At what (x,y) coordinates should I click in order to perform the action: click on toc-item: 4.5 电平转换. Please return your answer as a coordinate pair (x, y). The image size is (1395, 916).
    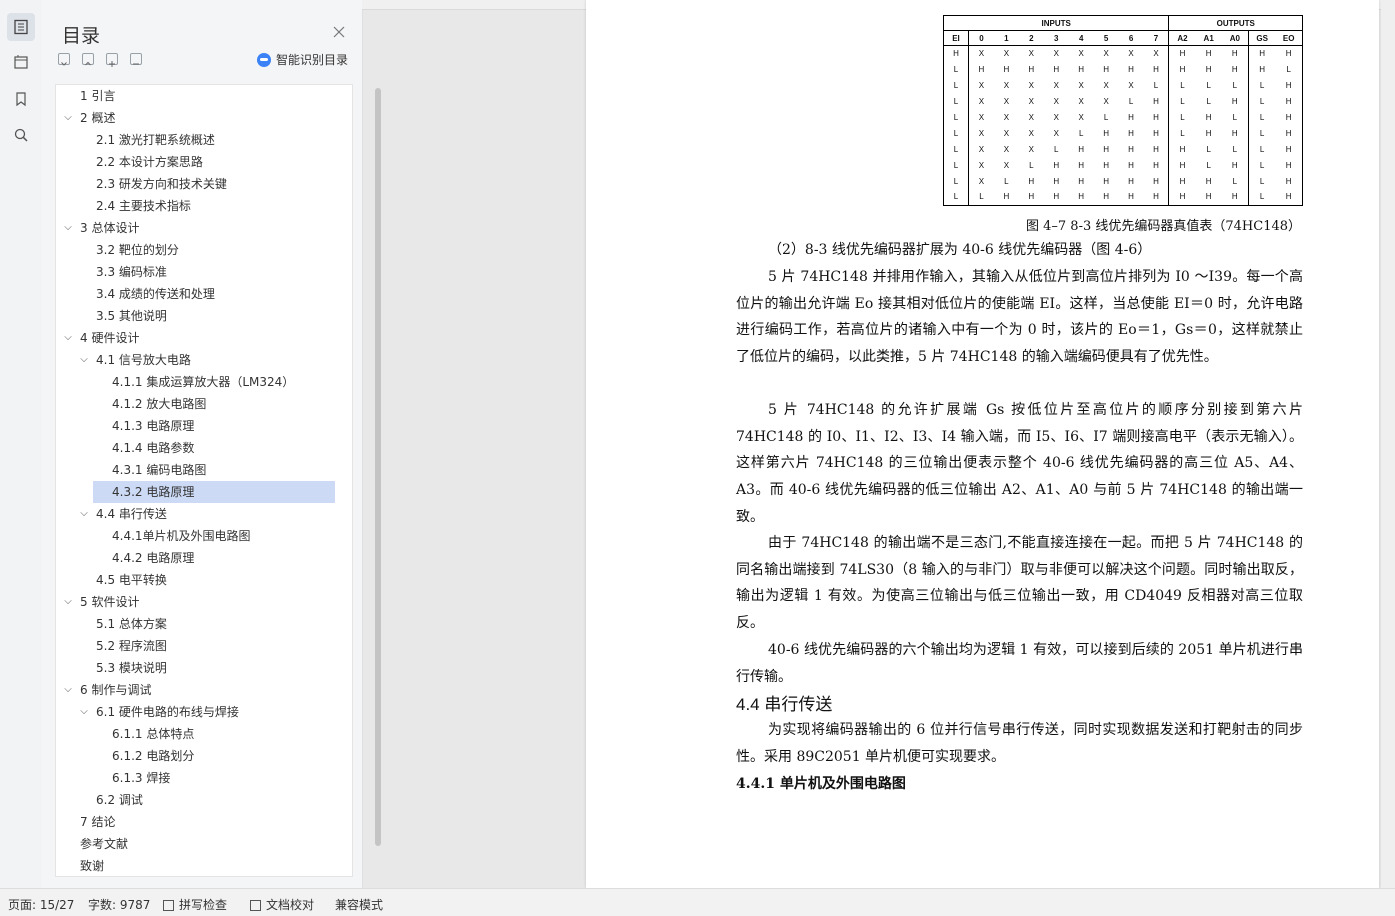
    Looking at the image, I should click on (195, 580).